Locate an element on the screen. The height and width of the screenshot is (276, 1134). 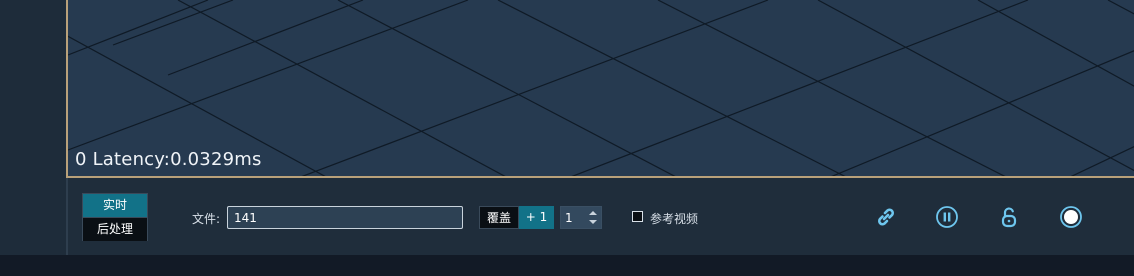
lock-toggle-button is located at coordinates (1009, 217).